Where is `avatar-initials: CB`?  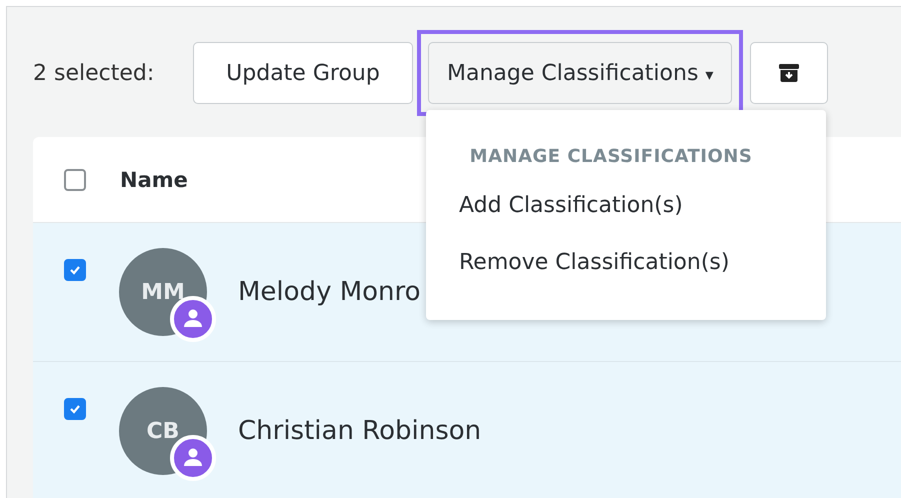 avatar-initials: CB is located at coordinates (163, 431).